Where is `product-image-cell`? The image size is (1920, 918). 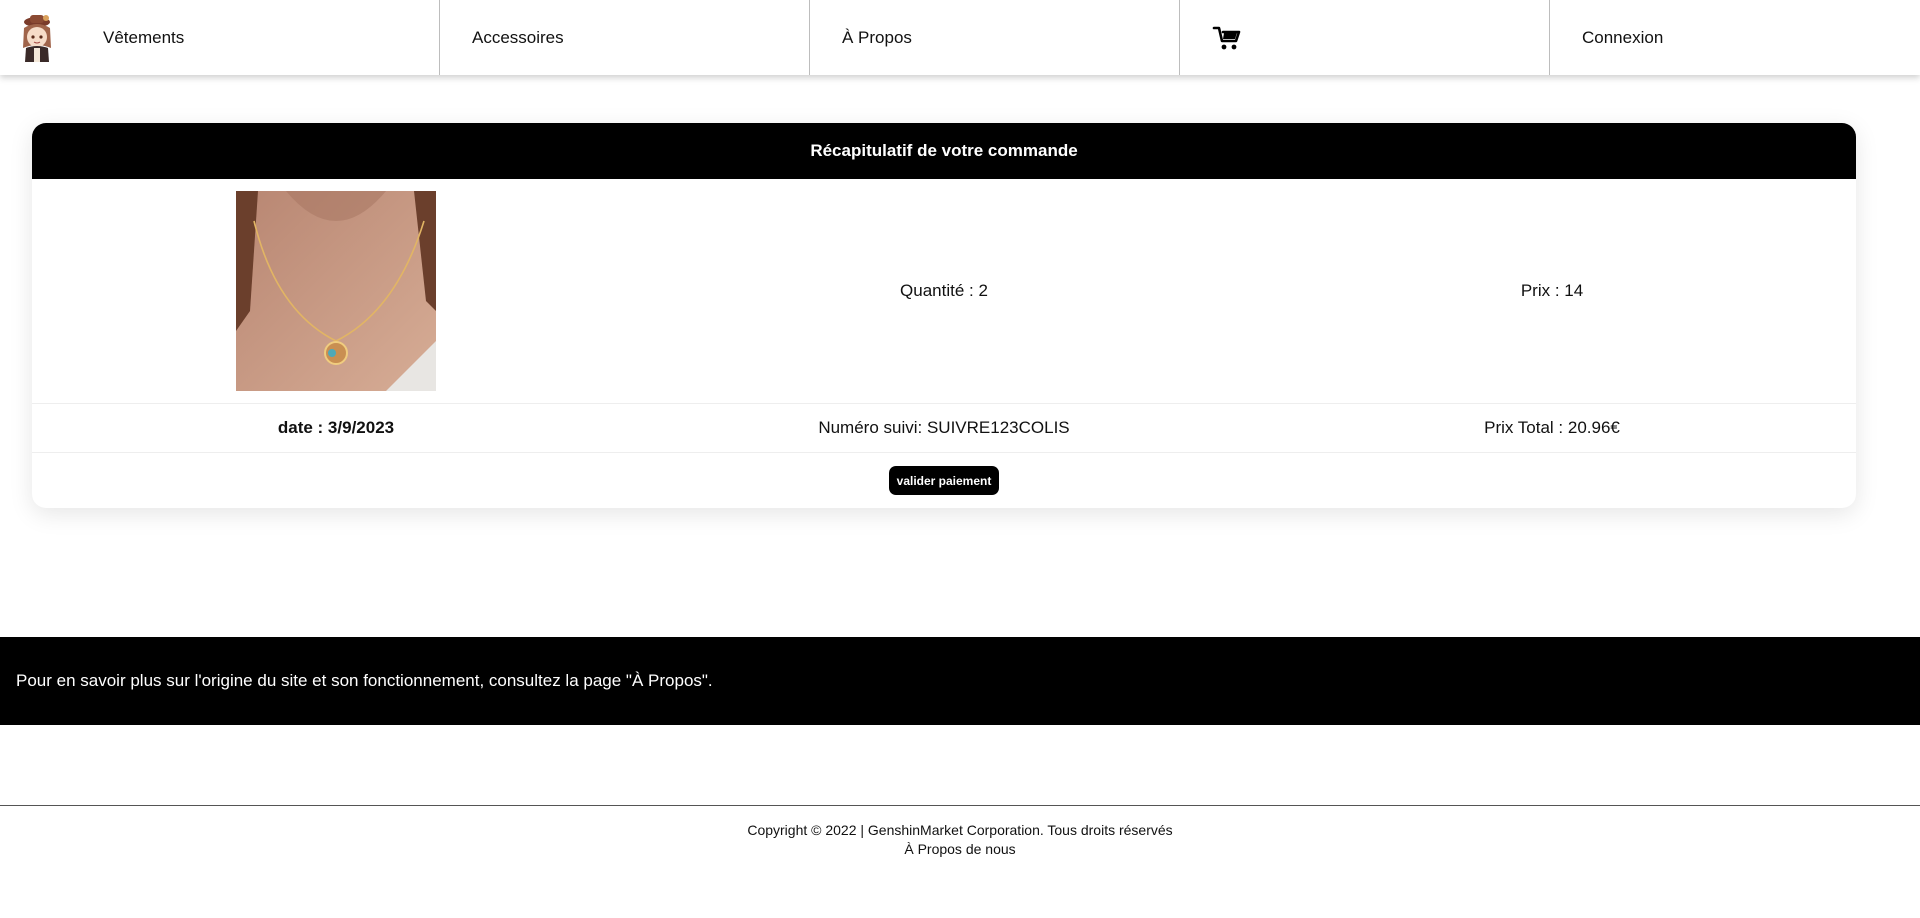
product-image-cell is located at coordinates (336, 291).